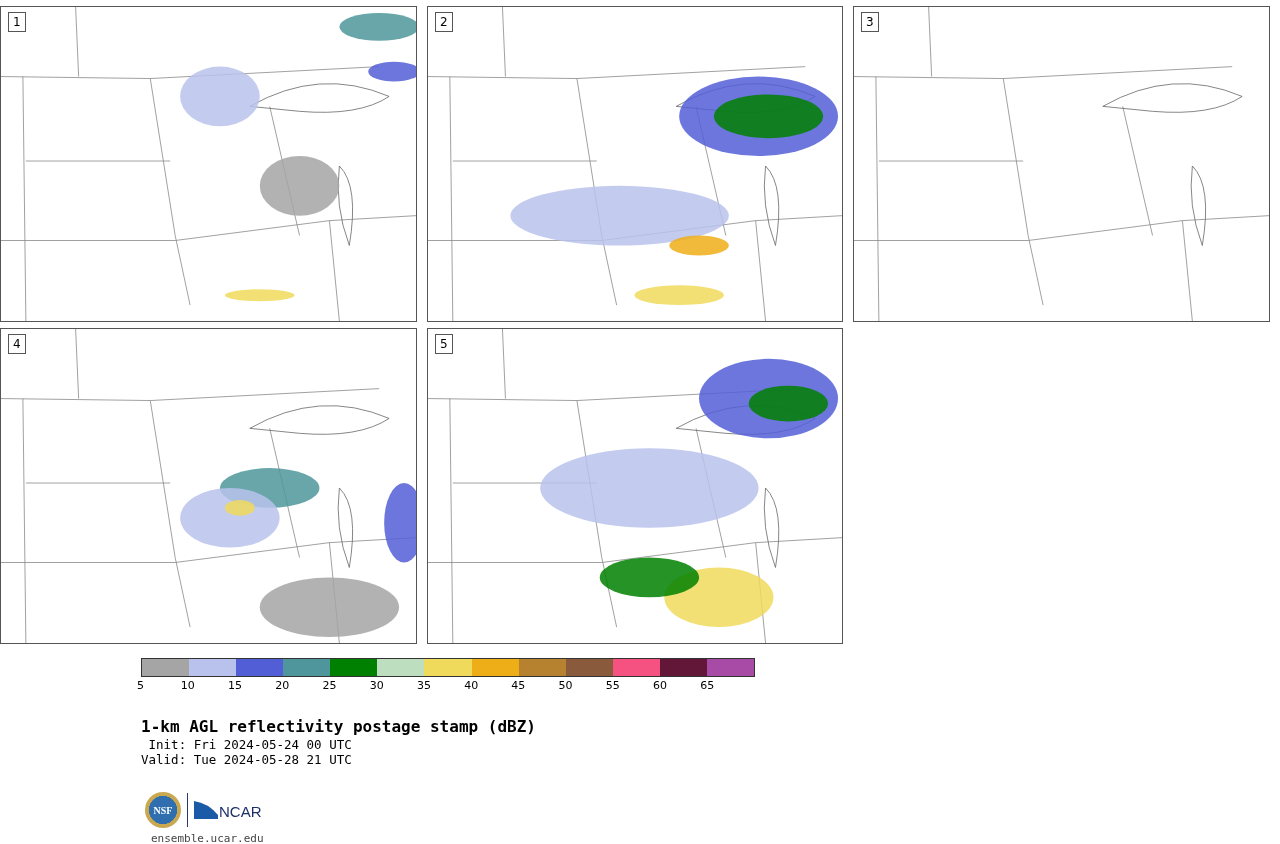 This screenshot has height=844, width=1280. Describe the element at coordinates (707, 685) in the screenshot. I see `tick-label: 65` at that location.